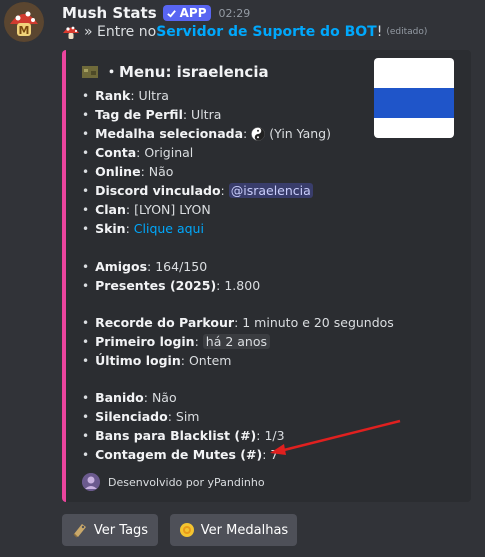 This screenshot has width=485, height=557. I want to click on mushroom-icon, so click(71, 32).